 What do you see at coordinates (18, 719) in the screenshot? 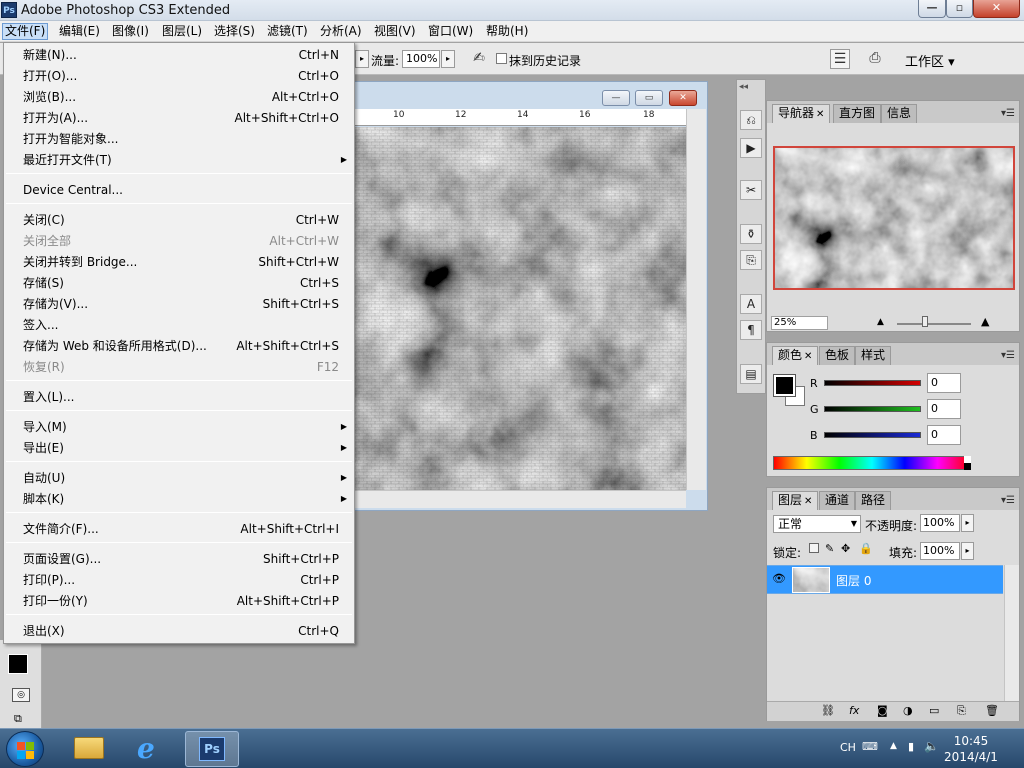
I see `screen-mode-icon: ⧉` at bounding box center [18, 719].